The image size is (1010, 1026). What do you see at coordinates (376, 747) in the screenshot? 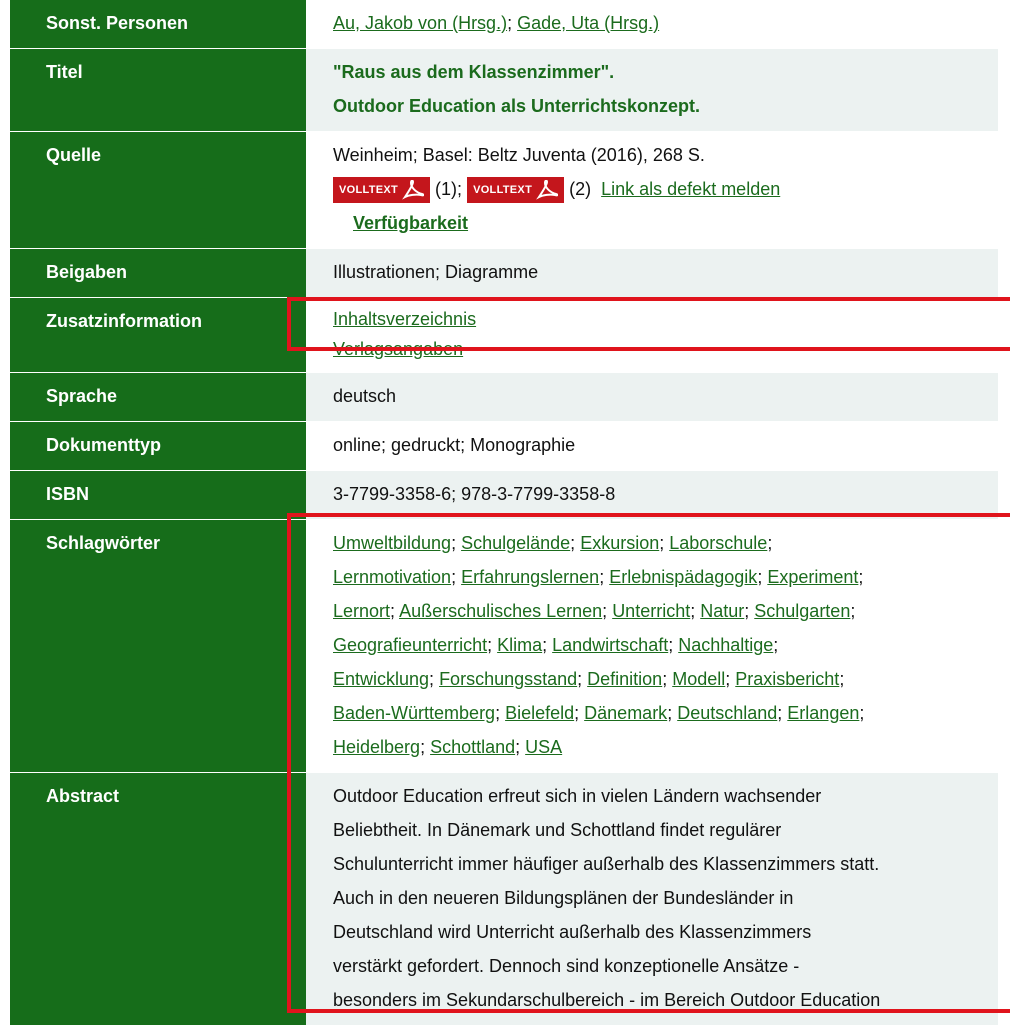
I see `keyword-link: Heidelberg` at bounding box center [376, 747].